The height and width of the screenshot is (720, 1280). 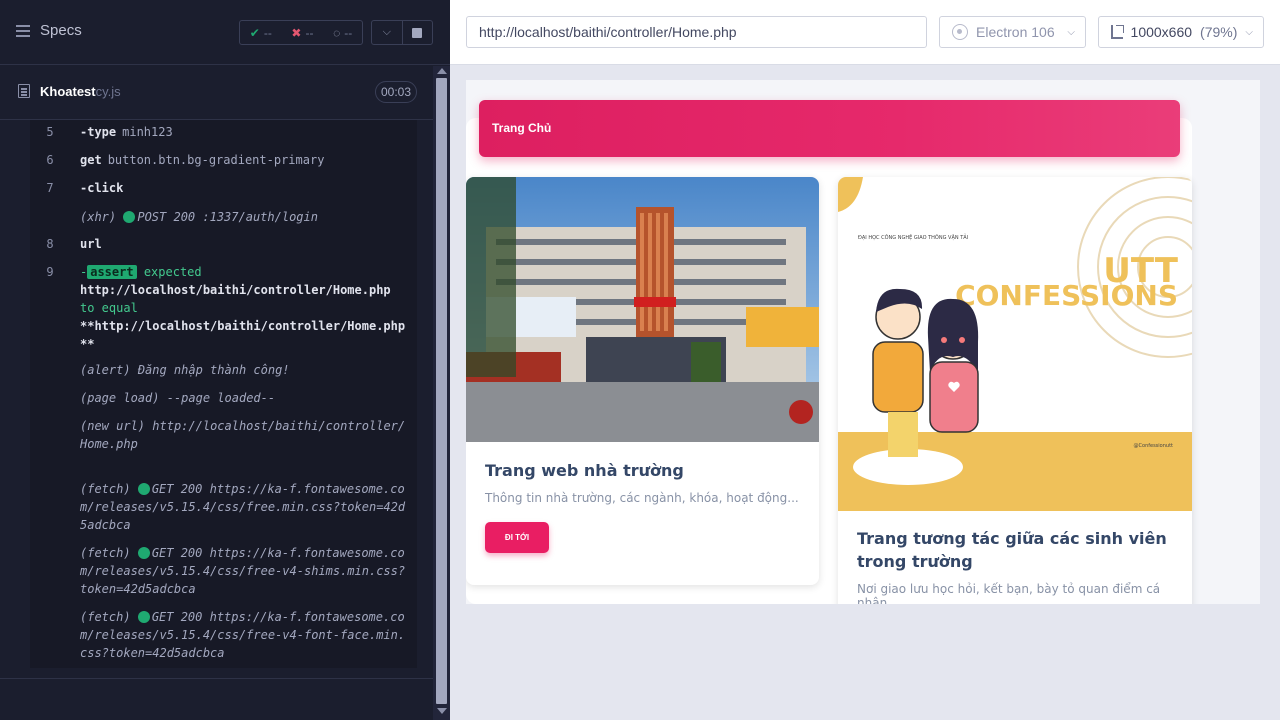 I want to click on svg-text: CONFESSIONS, so click(x=1066, y=295).